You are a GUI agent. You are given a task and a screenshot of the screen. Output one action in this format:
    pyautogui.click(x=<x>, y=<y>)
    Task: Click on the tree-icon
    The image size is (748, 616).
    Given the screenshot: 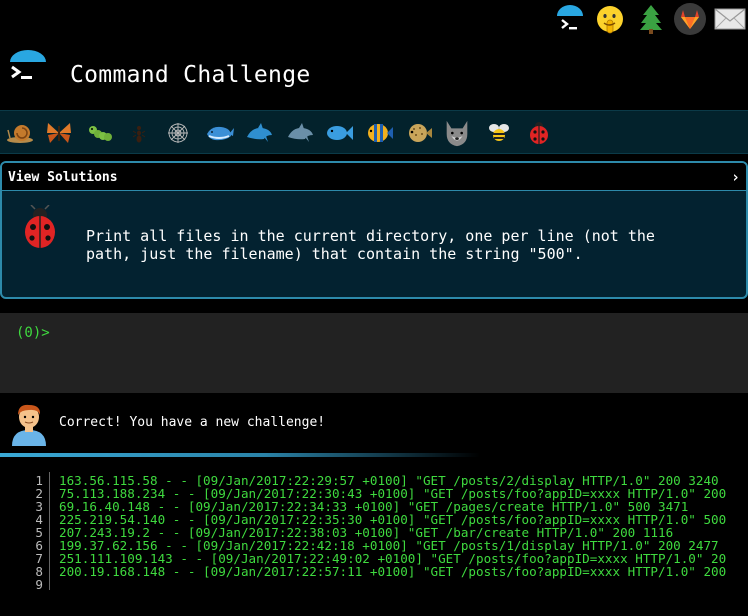 What is the action you would take?
    pyautogui.click(x=651, y=19)
    